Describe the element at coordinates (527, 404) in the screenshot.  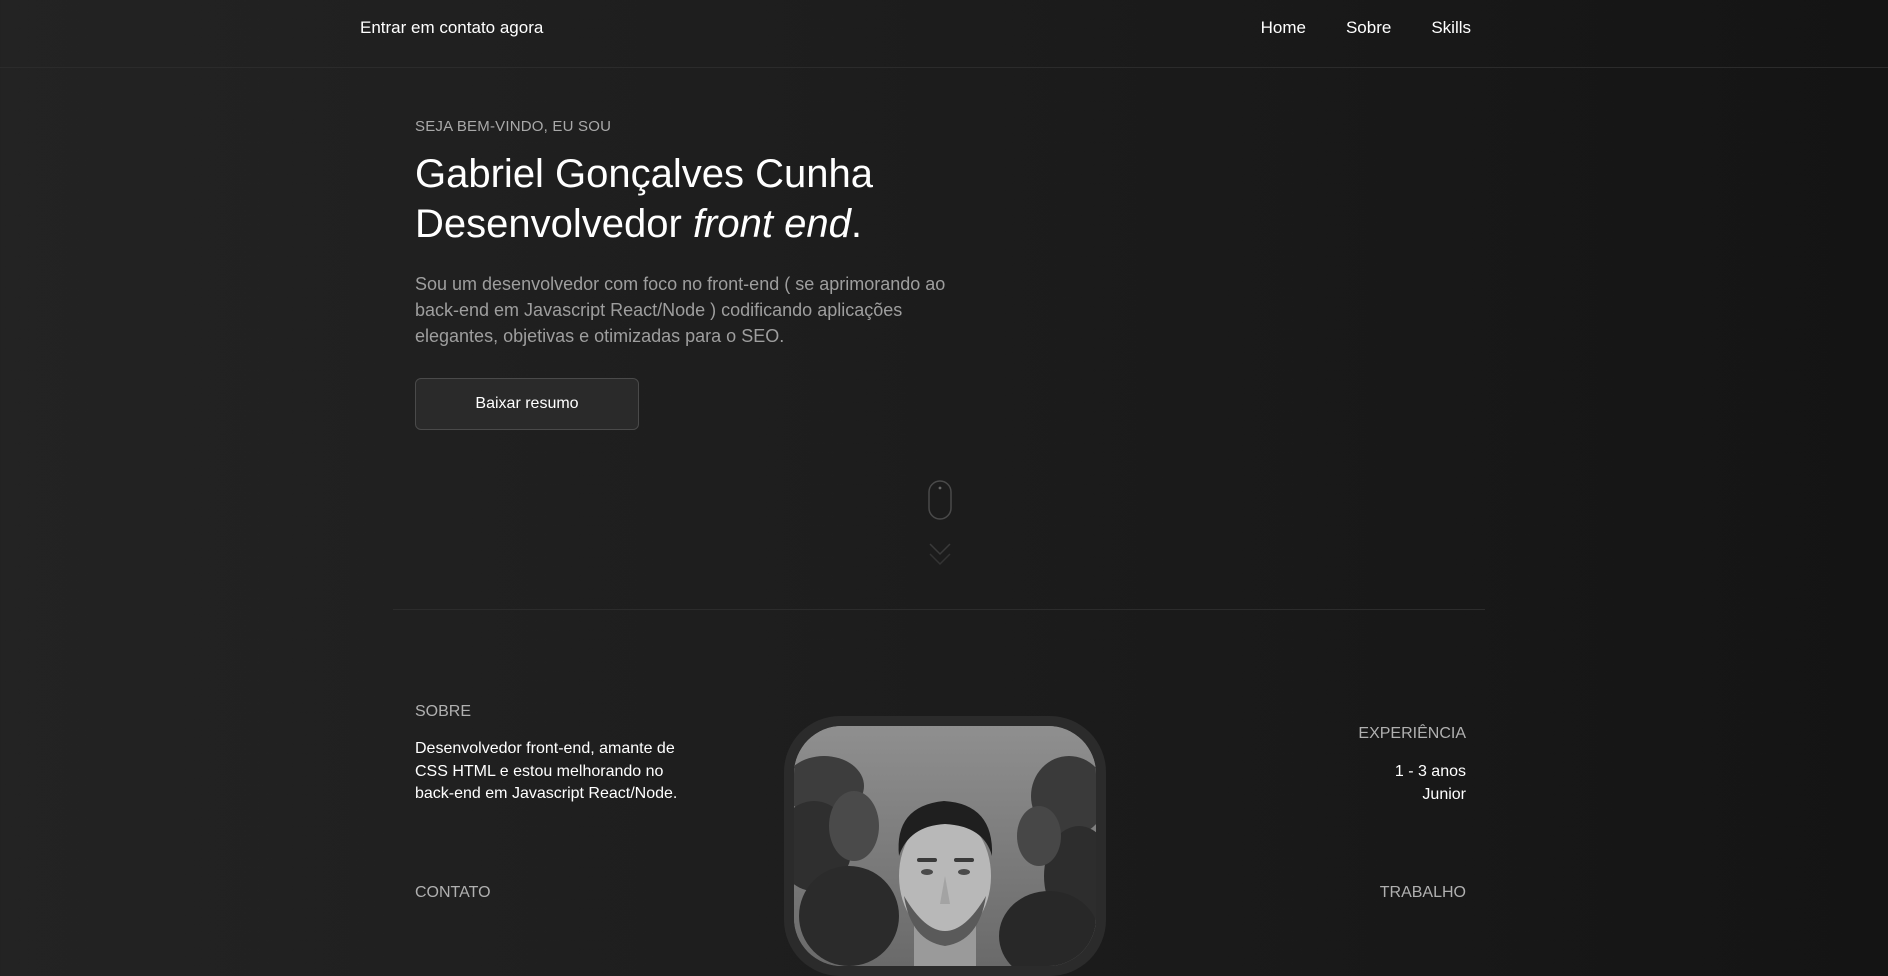
I see `download-resume-button: Baixar resumo` at that location.